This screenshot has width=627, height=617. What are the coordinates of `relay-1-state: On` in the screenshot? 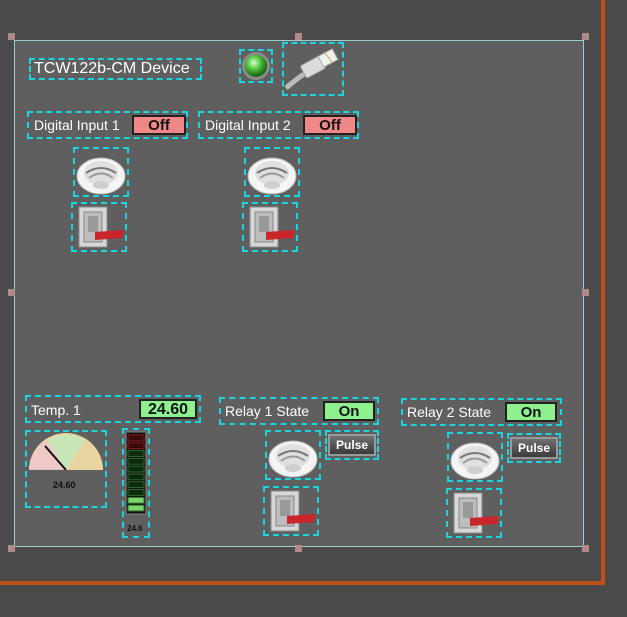 It's located at (349, 411).